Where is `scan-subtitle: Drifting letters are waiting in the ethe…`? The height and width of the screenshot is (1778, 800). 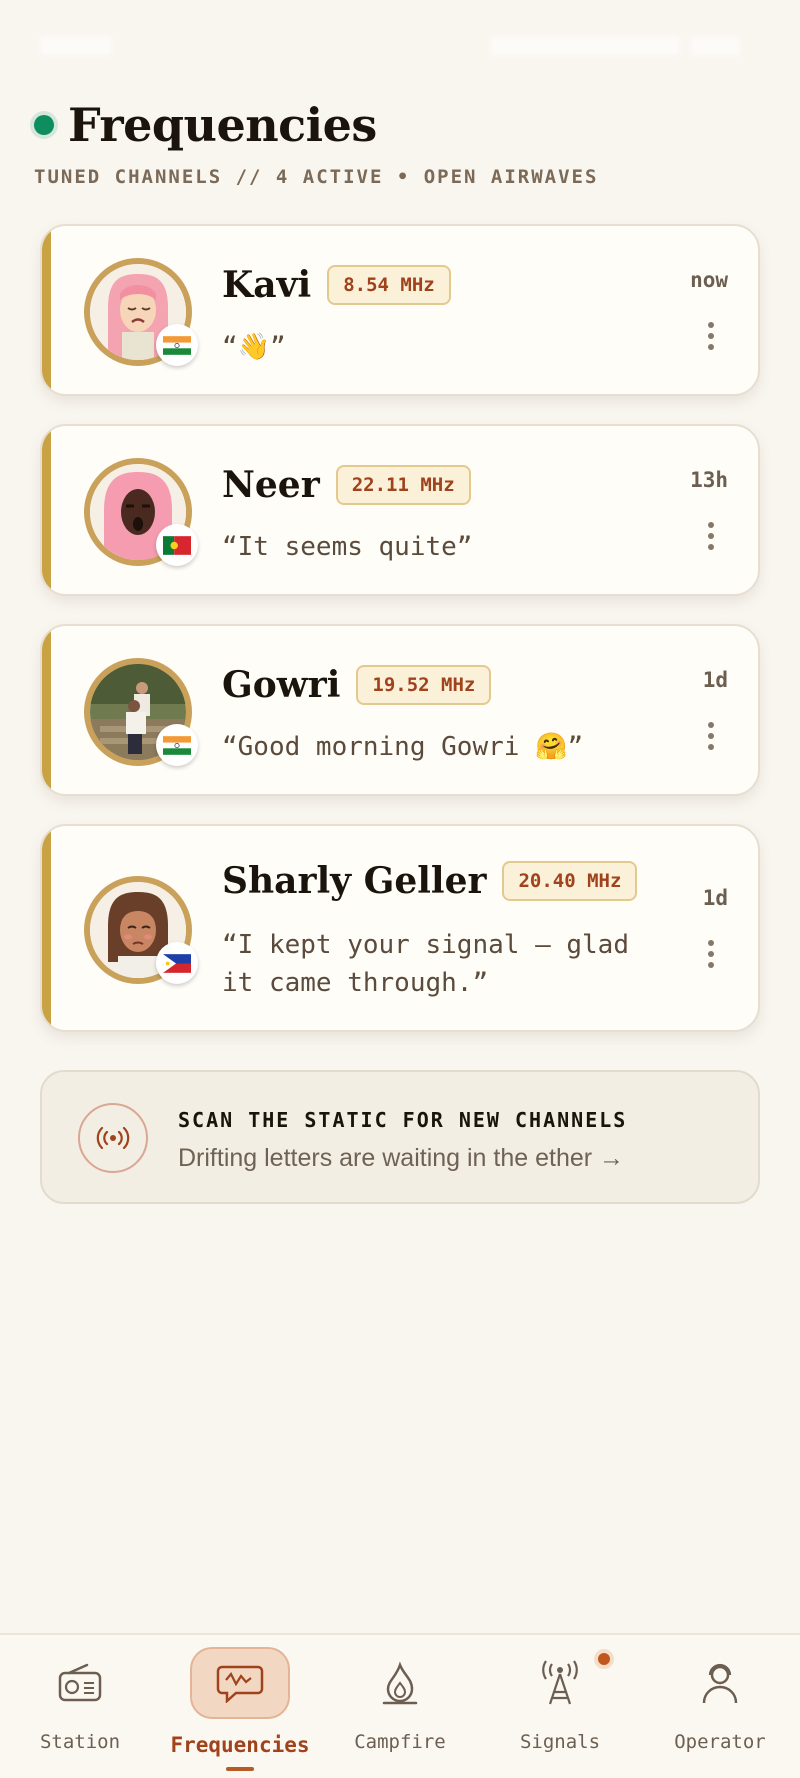
scan-subtitle: Drifting letters are waiting in the ethe… is located at coordinates (401, 1158).